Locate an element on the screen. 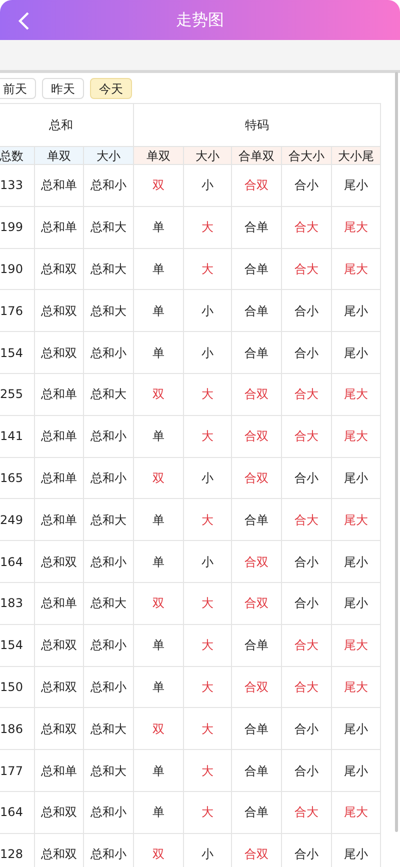  table-cell: 255 is located at coordinates (17, 394).